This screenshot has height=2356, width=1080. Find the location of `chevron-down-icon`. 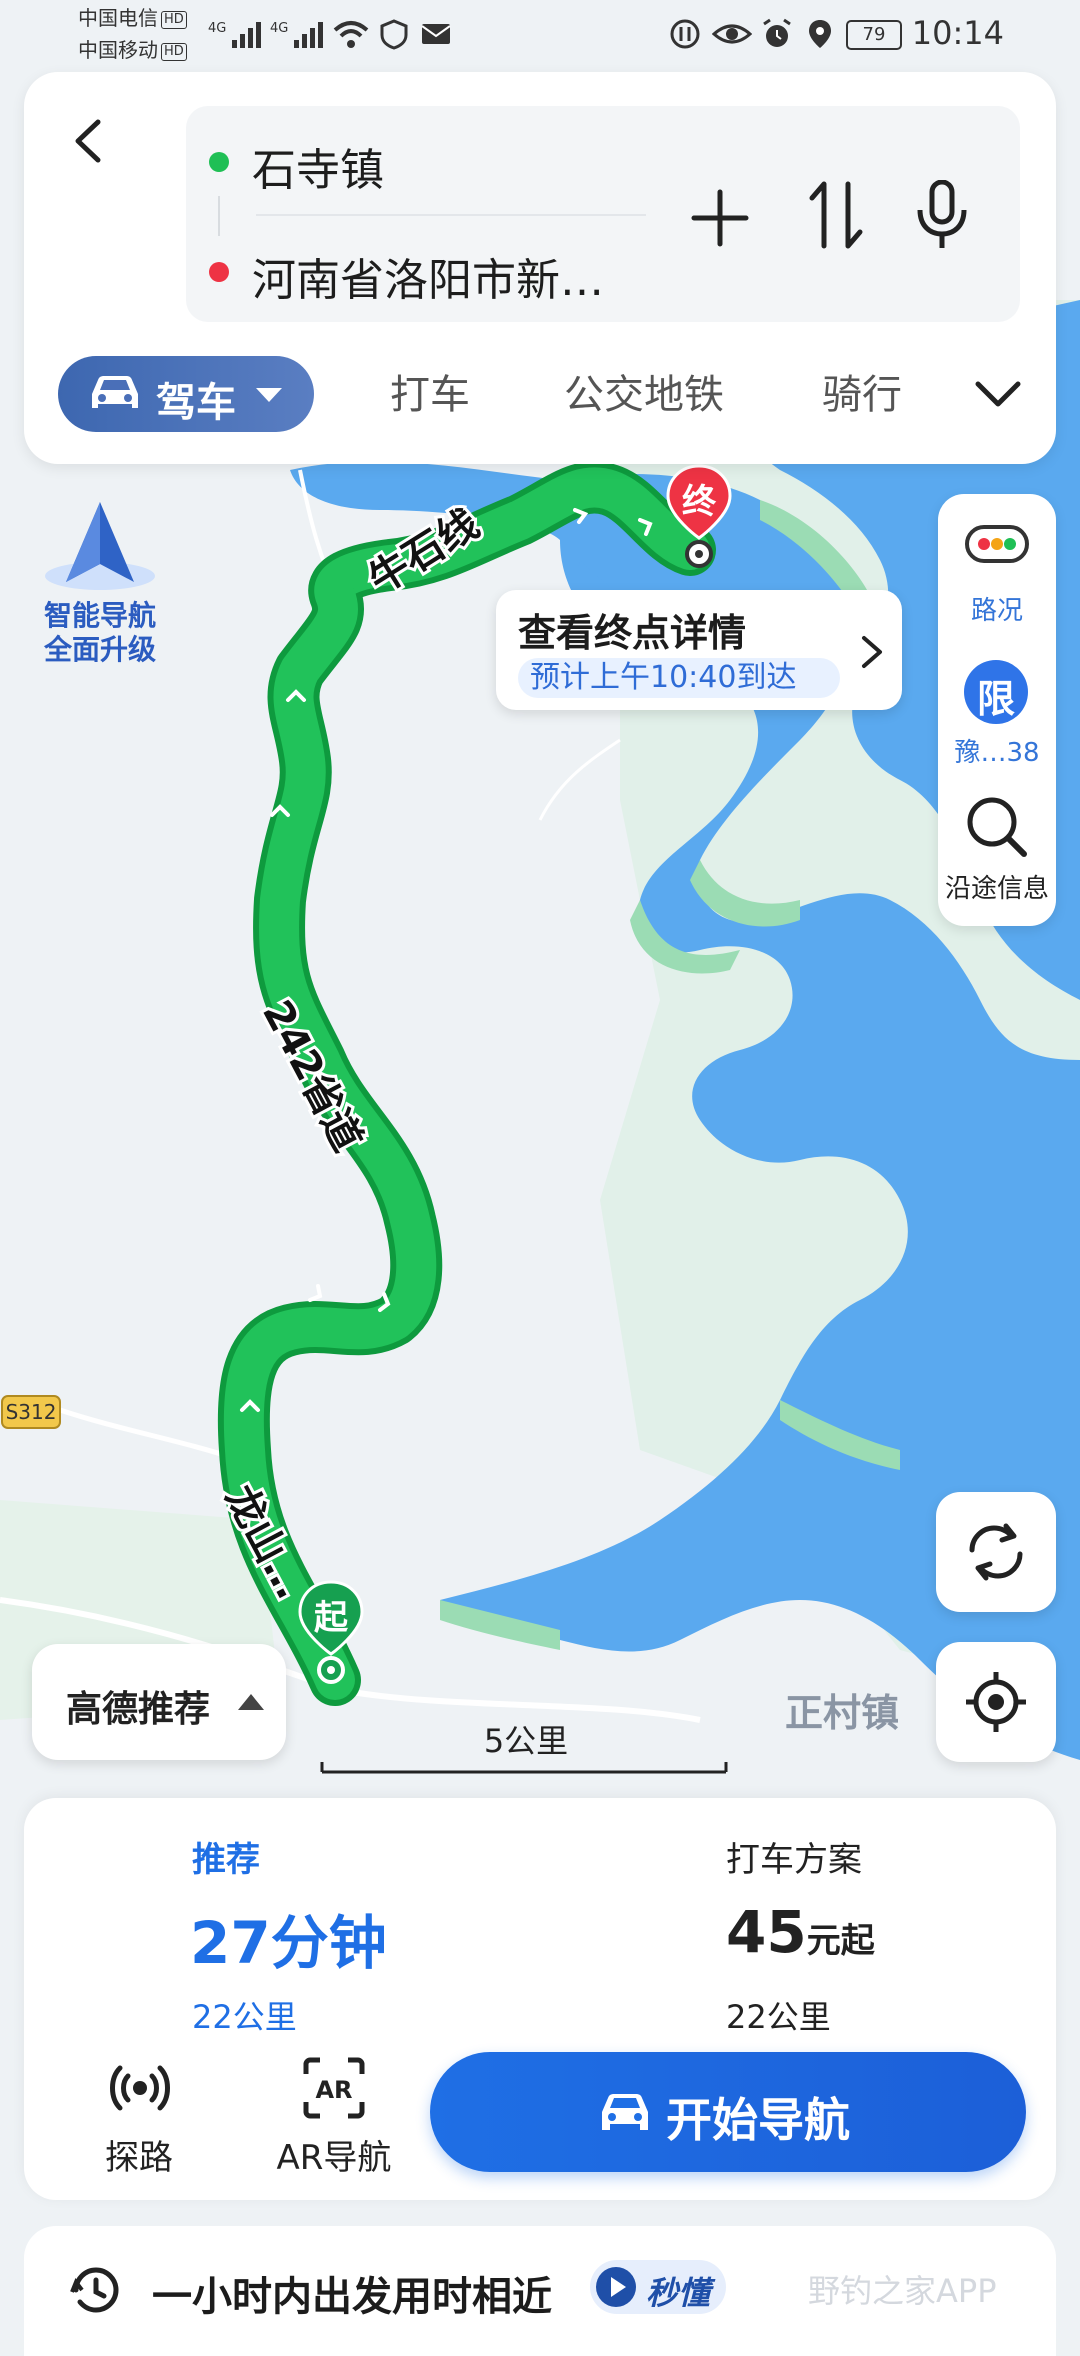

chevron-down-icon is located at coordinates (998, 395).